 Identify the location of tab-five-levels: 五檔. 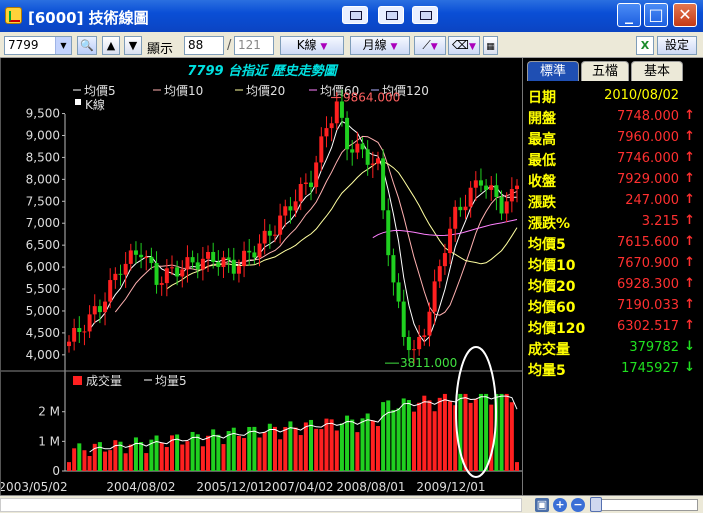
(605, 71).